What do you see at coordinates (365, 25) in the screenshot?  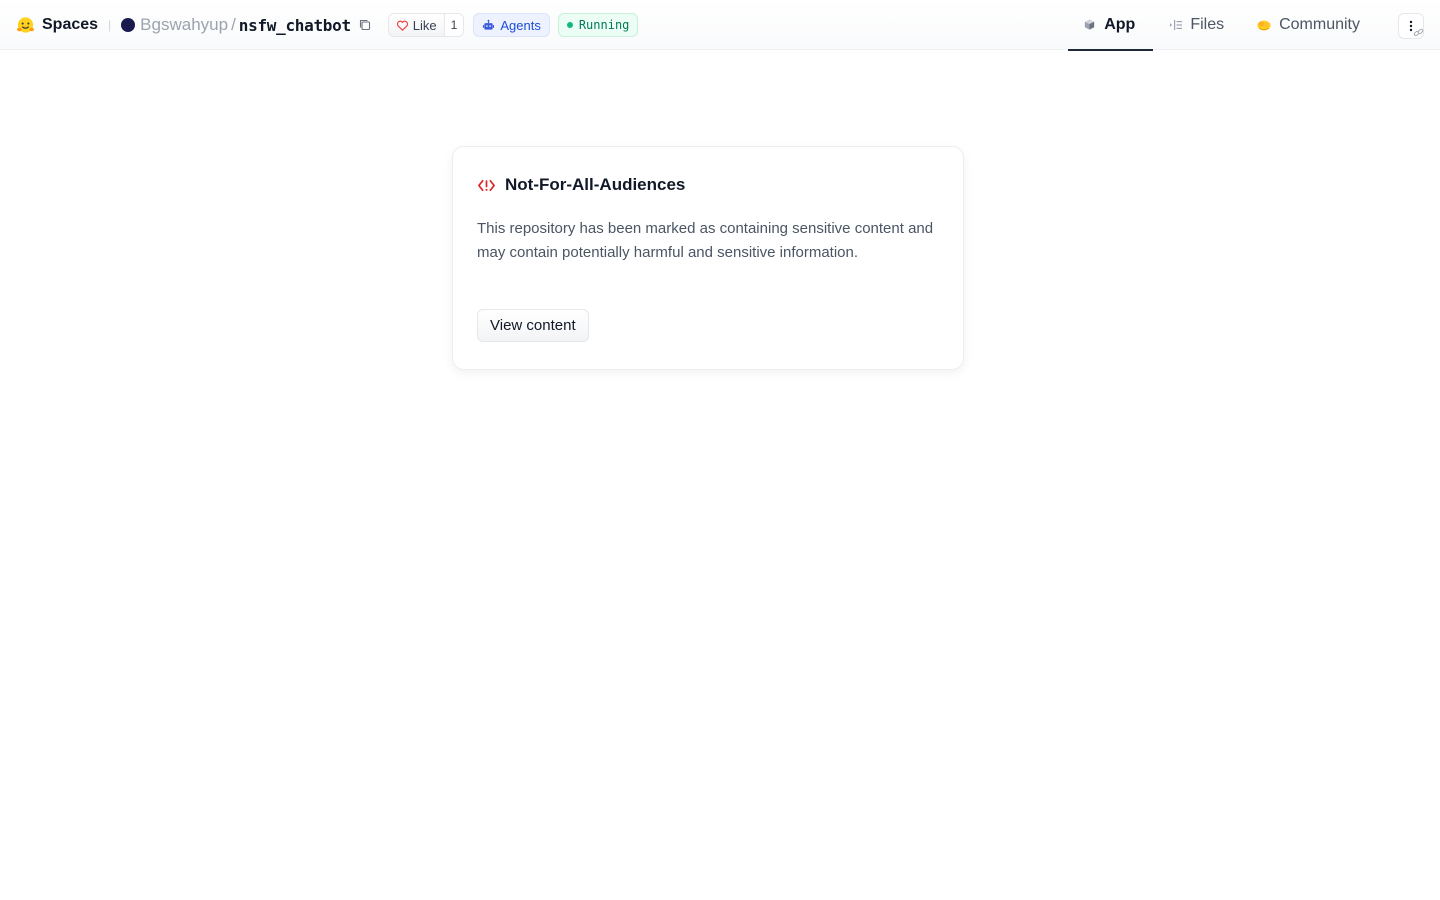 I see `copy-icon` at bounding box center [365, 25].